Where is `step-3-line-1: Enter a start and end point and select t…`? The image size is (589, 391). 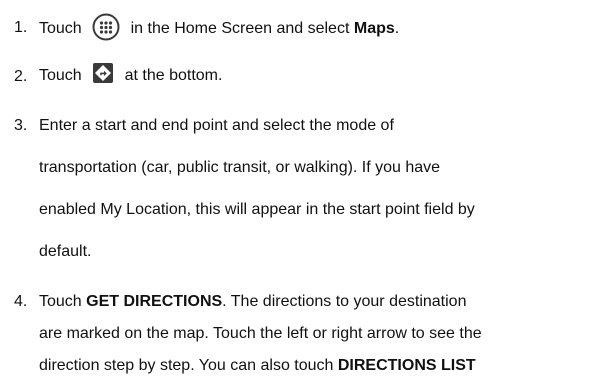
step-3-line-1: Enter a start and end point and select t… is located at coordinates (216, 125).